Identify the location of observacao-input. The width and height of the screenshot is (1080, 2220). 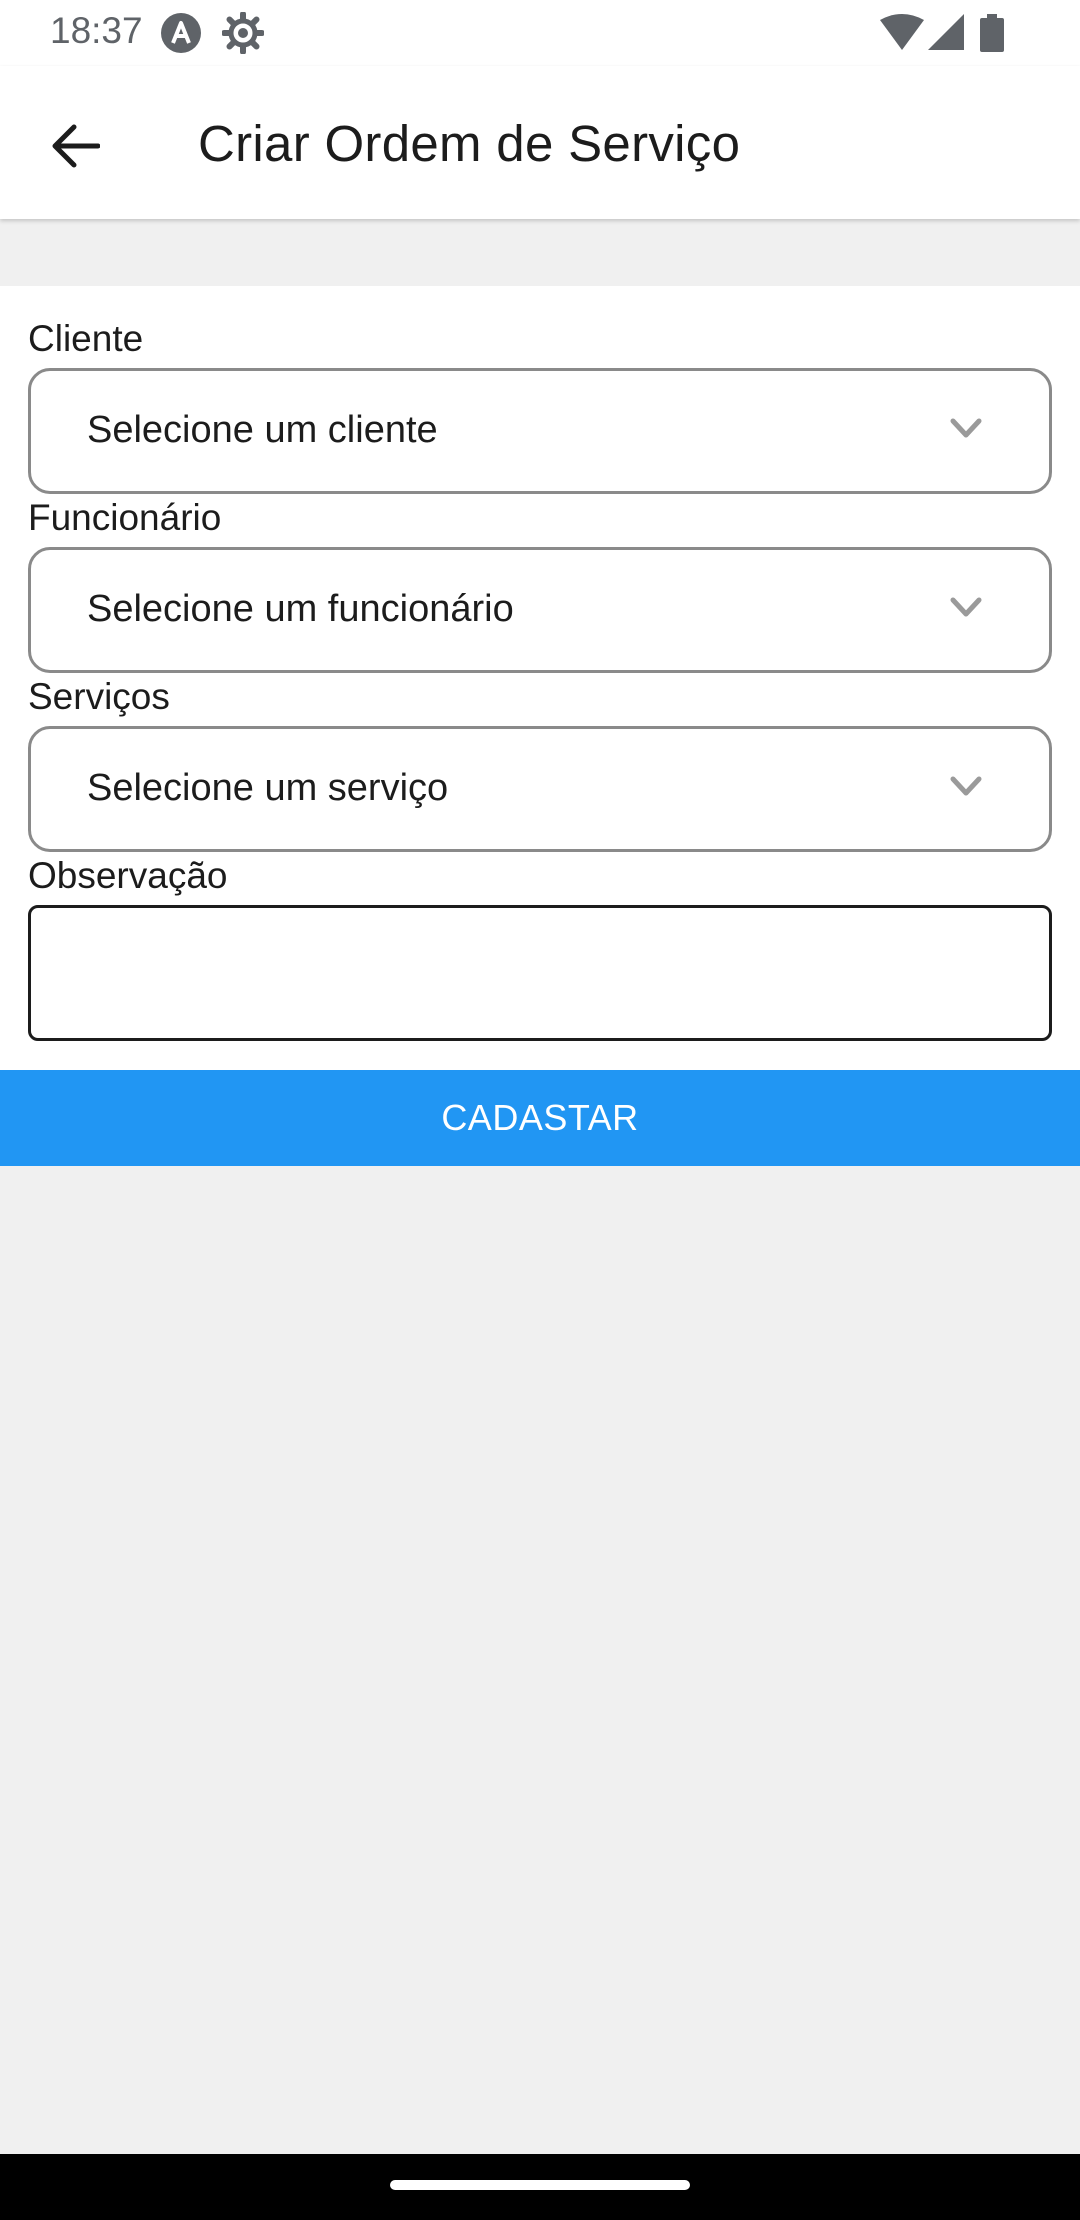
(540, 973).